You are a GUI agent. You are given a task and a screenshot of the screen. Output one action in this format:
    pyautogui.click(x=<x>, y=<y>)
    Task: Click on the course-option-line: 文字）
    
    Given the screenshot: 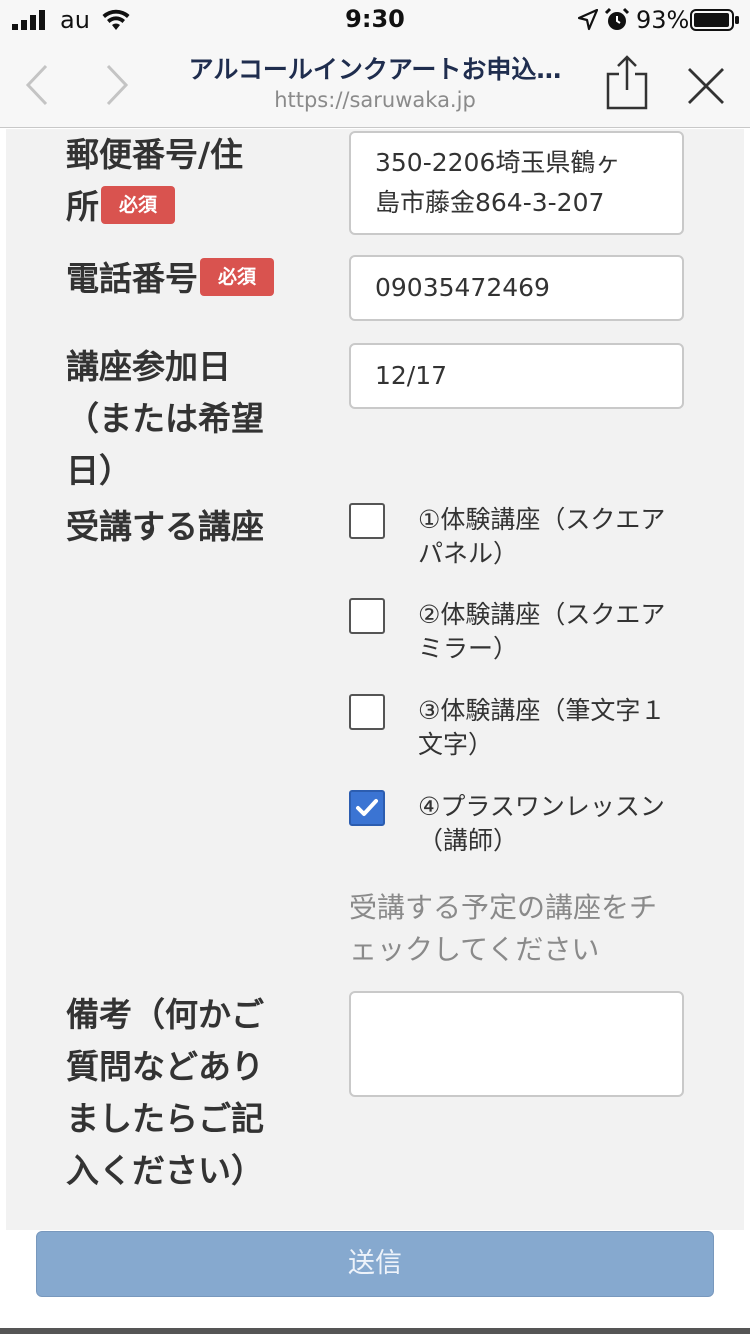 What is the action you would take?
    pyautogui.click(x=456, y=744)
    